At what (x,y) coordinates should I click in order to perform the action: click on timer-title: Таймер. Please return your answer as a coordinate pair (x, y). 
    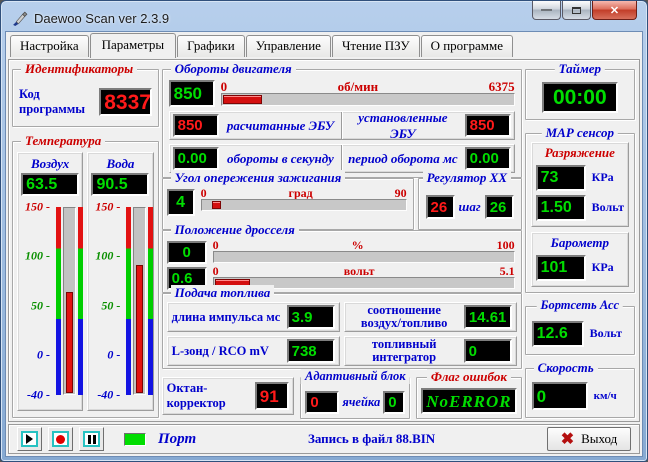
    Looking at the image, I should click on (580, 69).